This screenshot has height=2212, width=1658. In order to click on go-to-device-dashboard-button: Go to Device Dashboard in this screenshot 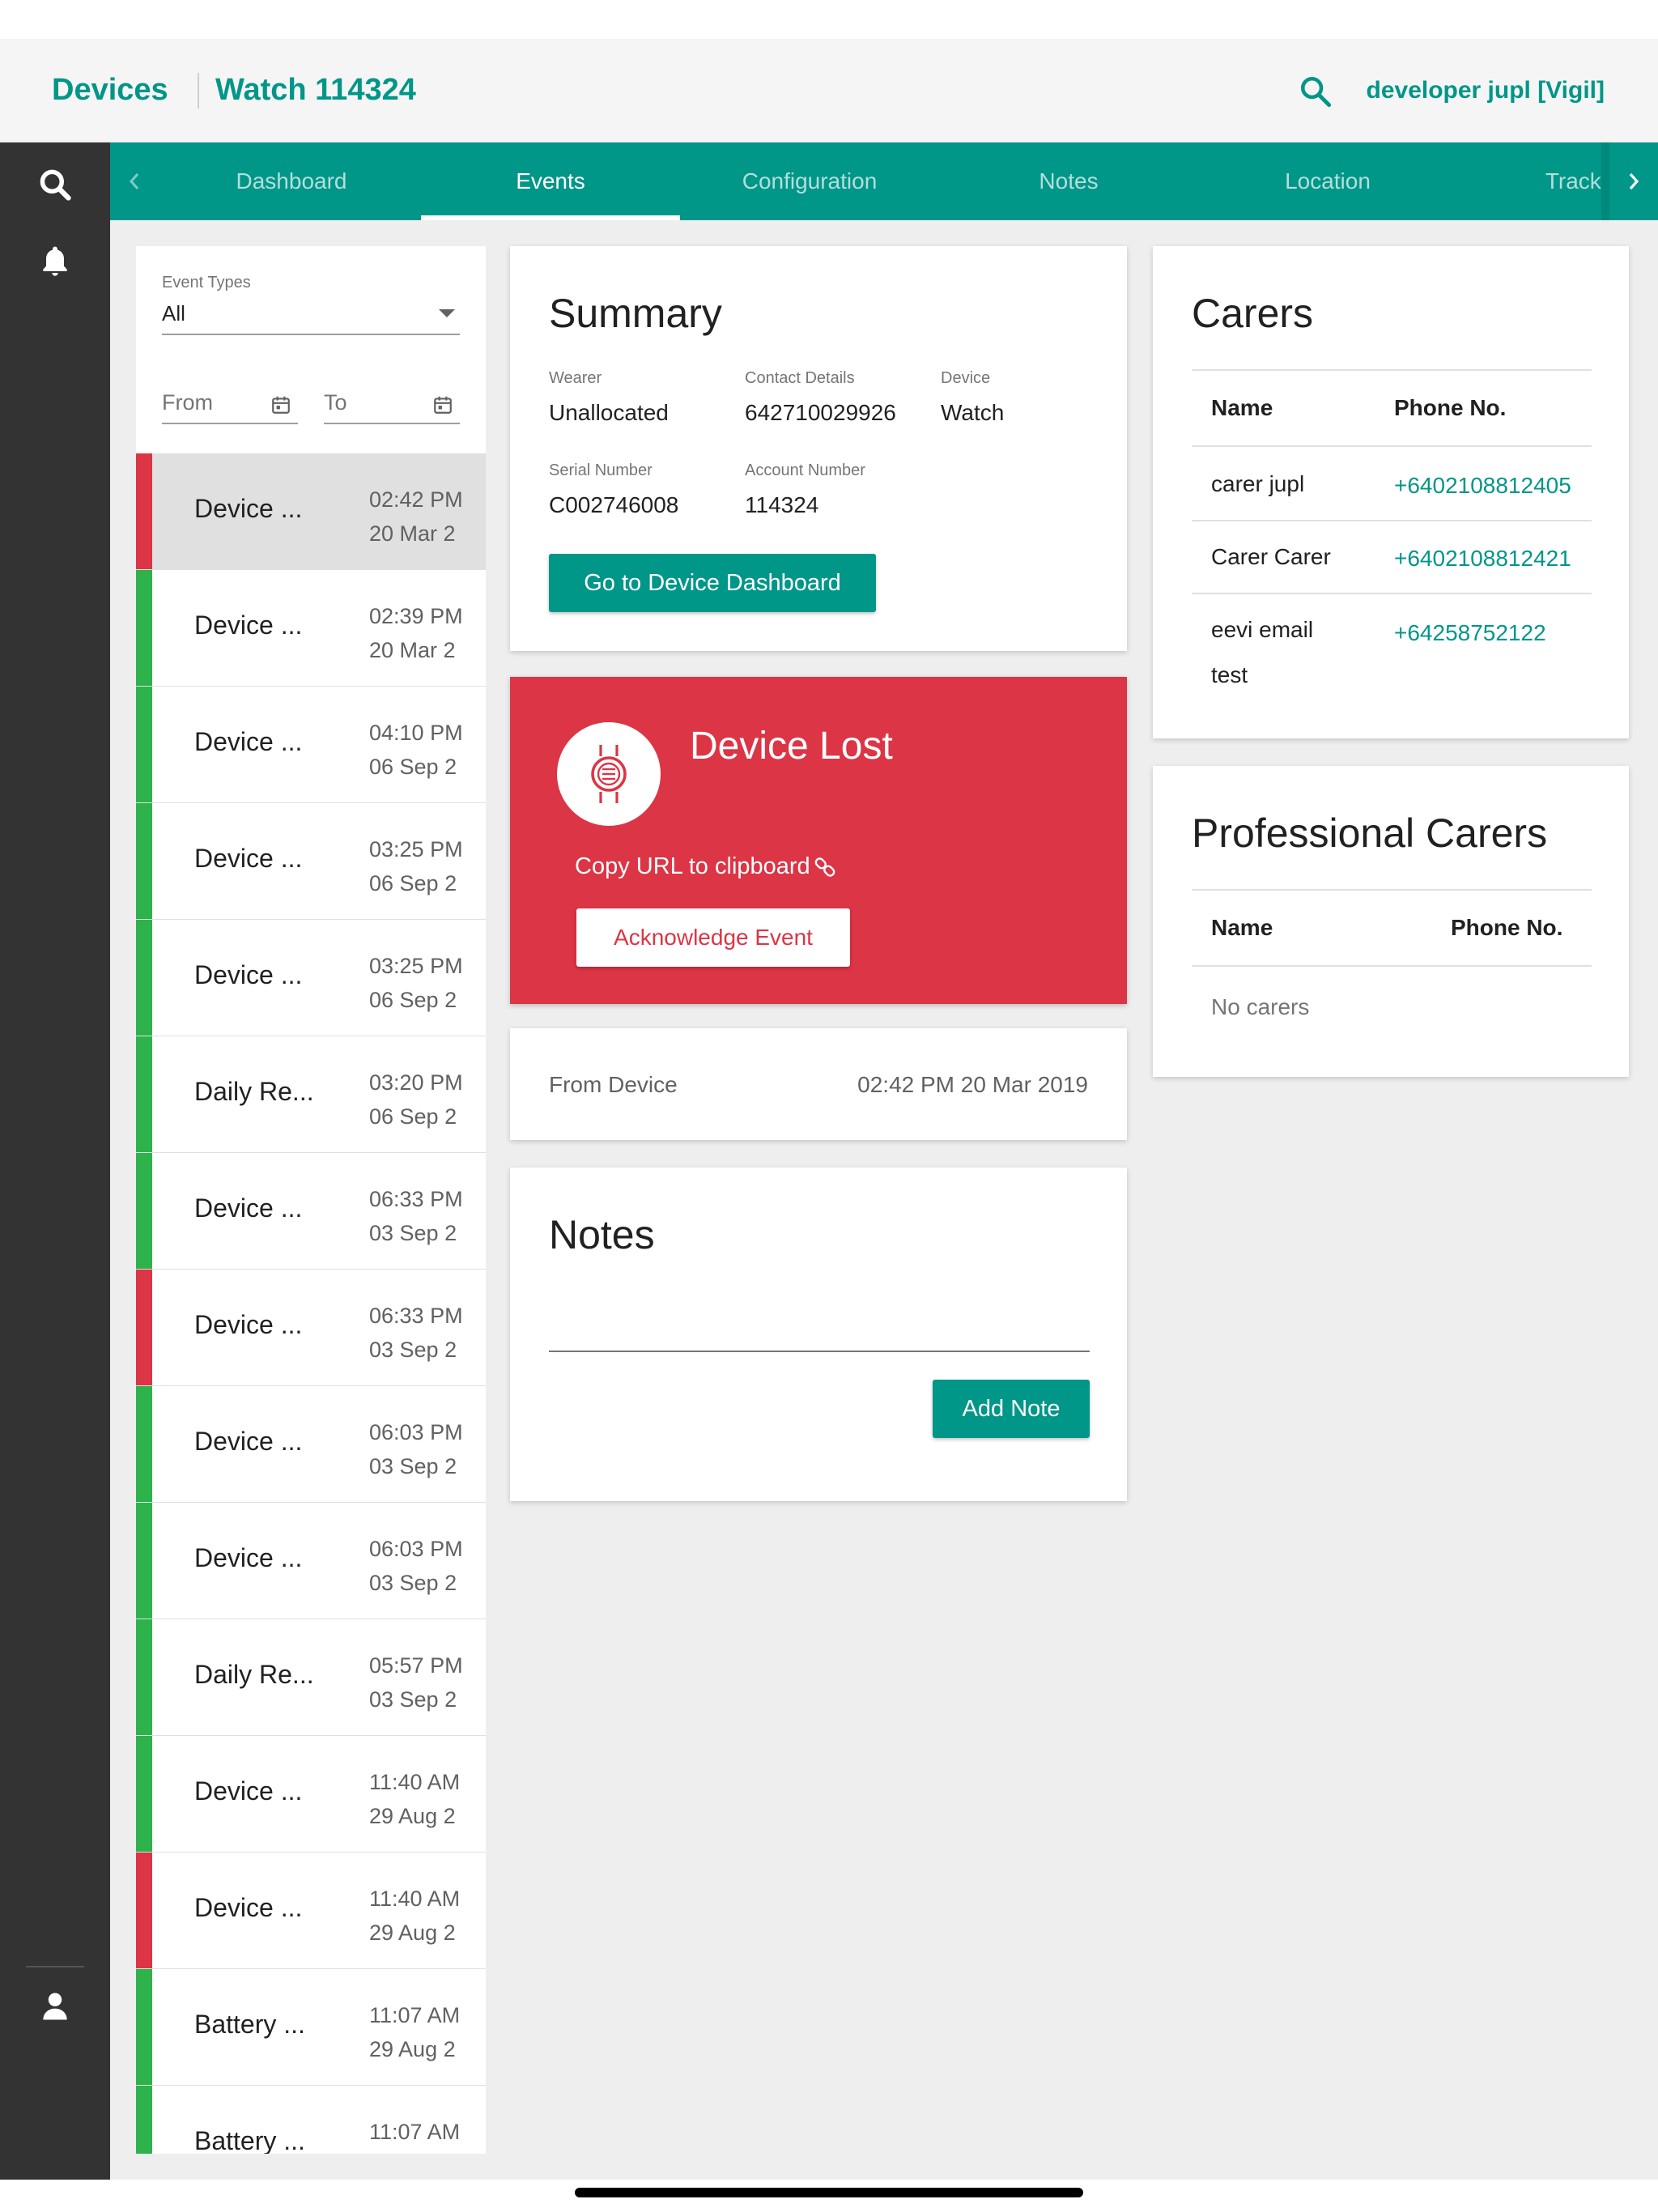, I will do `click(712, 583)`.